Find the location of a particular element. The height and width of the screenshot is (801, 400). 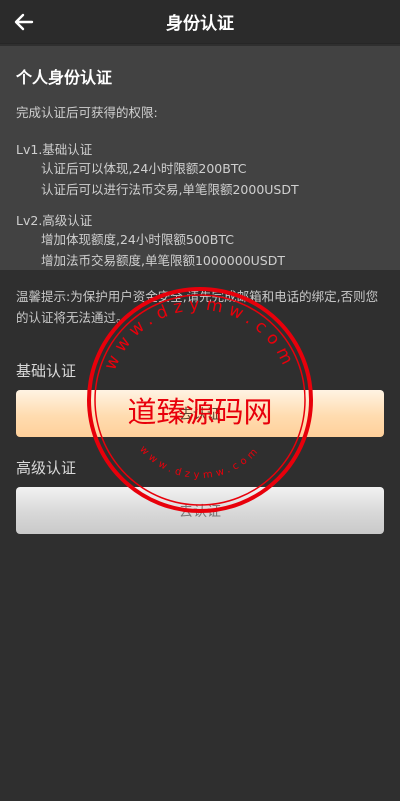

arrow-left-icon is located at coordinates (24, 22).